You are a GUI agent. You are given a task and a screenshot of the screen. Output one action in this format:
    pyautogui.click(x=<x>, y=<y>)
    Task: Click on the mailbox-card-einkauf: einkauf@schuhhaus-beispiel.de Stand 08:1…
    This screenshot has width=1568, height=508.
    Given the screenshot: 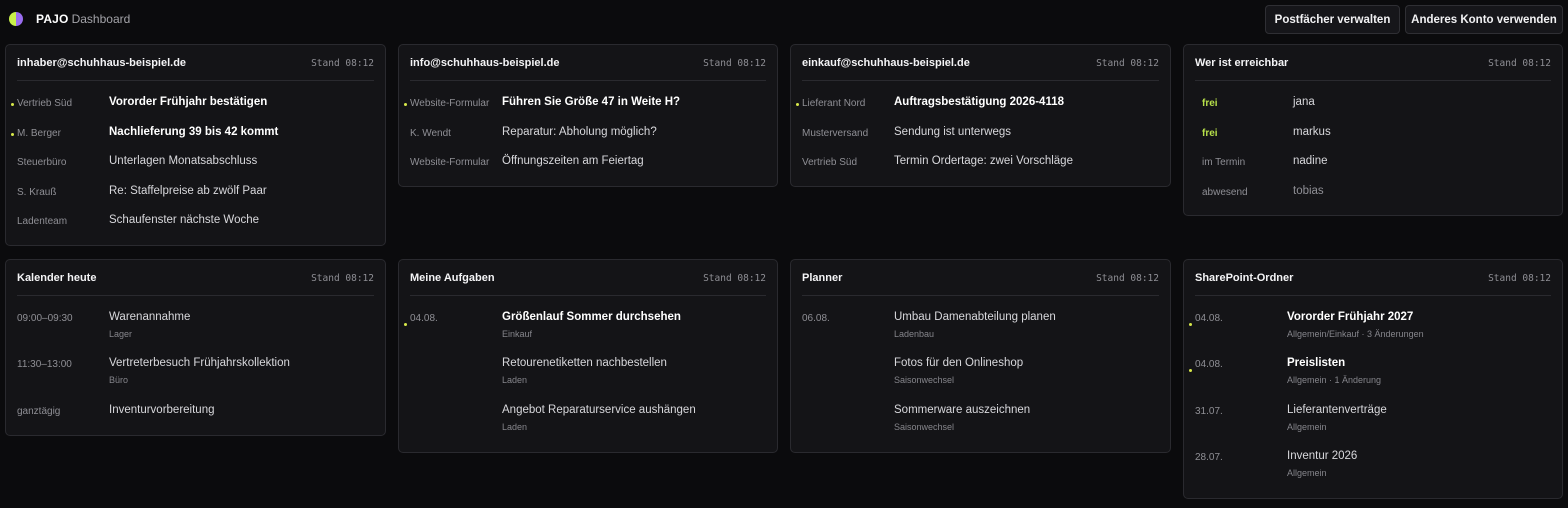 What is the action you would take?
    pyautogui.click(x=980, y=115)
    